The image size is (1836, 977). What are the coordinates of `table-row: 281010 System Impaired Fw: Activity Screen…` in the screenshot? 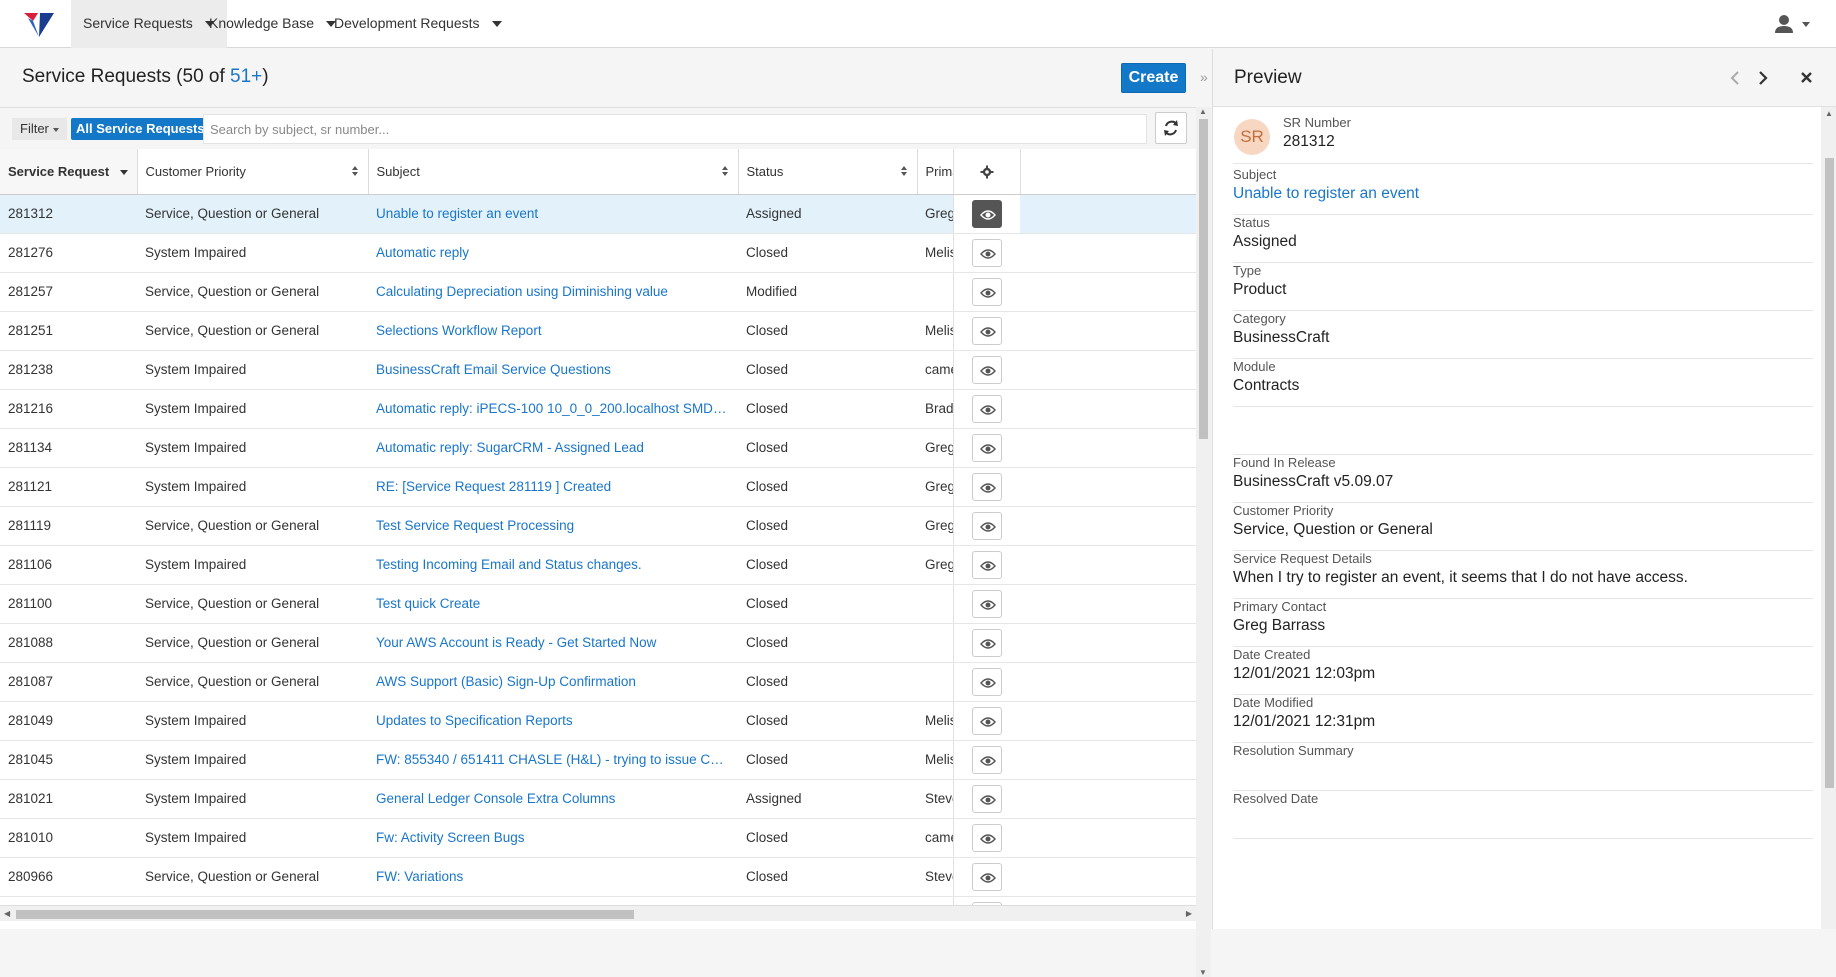 It's located at (598, 838).